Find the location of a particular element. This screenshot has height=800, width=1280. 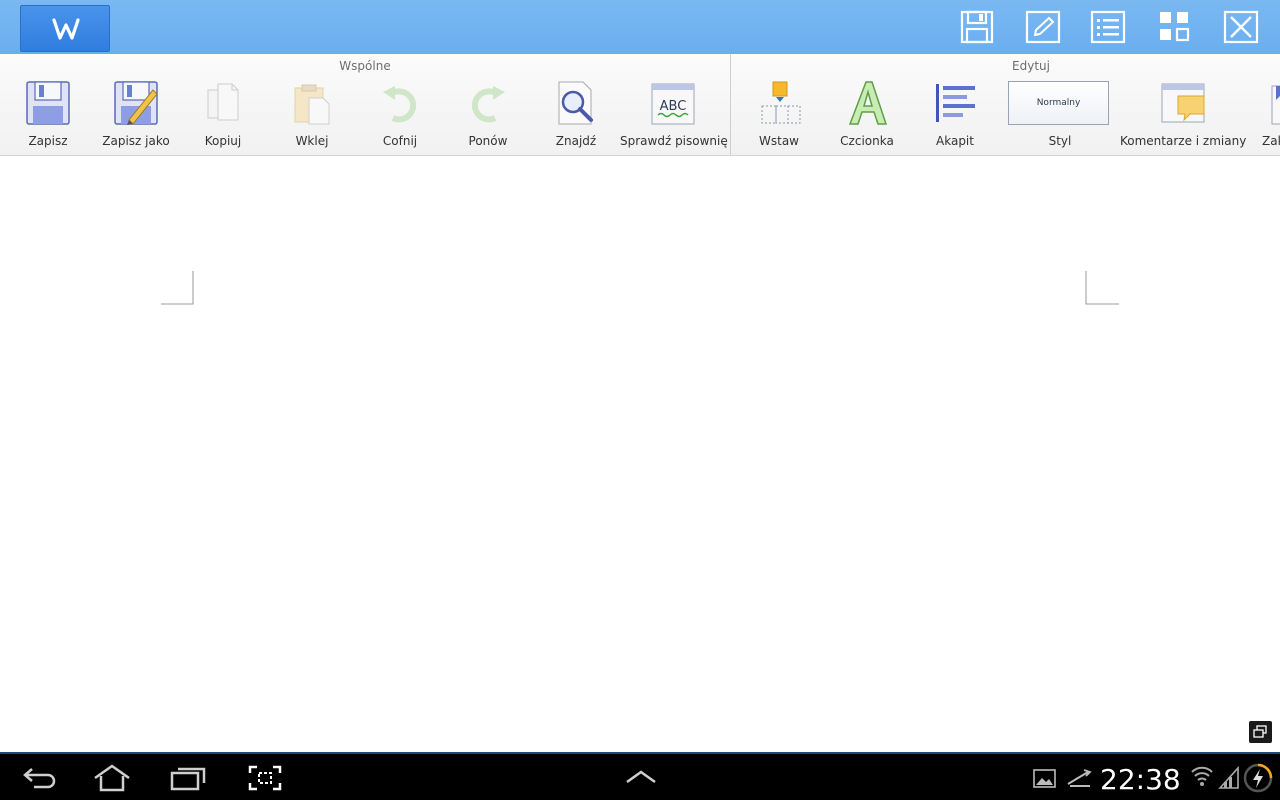

close-icon is located at coordinates (1241, 27).